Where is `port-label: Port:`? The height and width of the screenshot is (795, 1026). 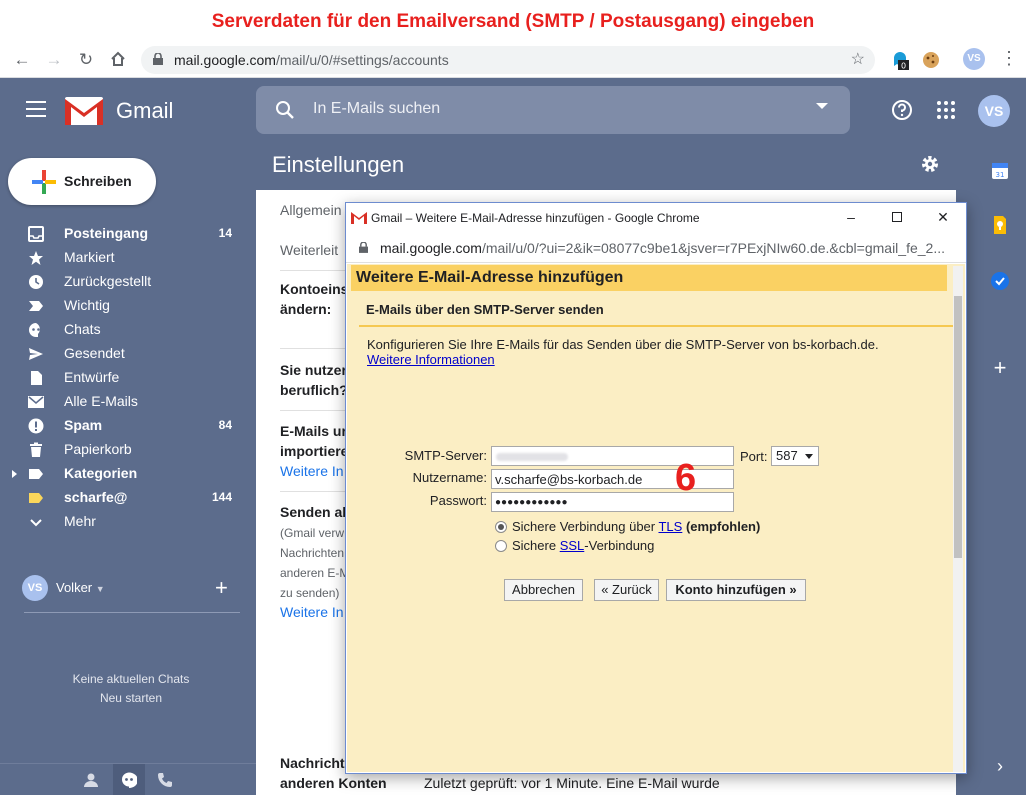
port-label: Port: is located at coordinates (754, 456).